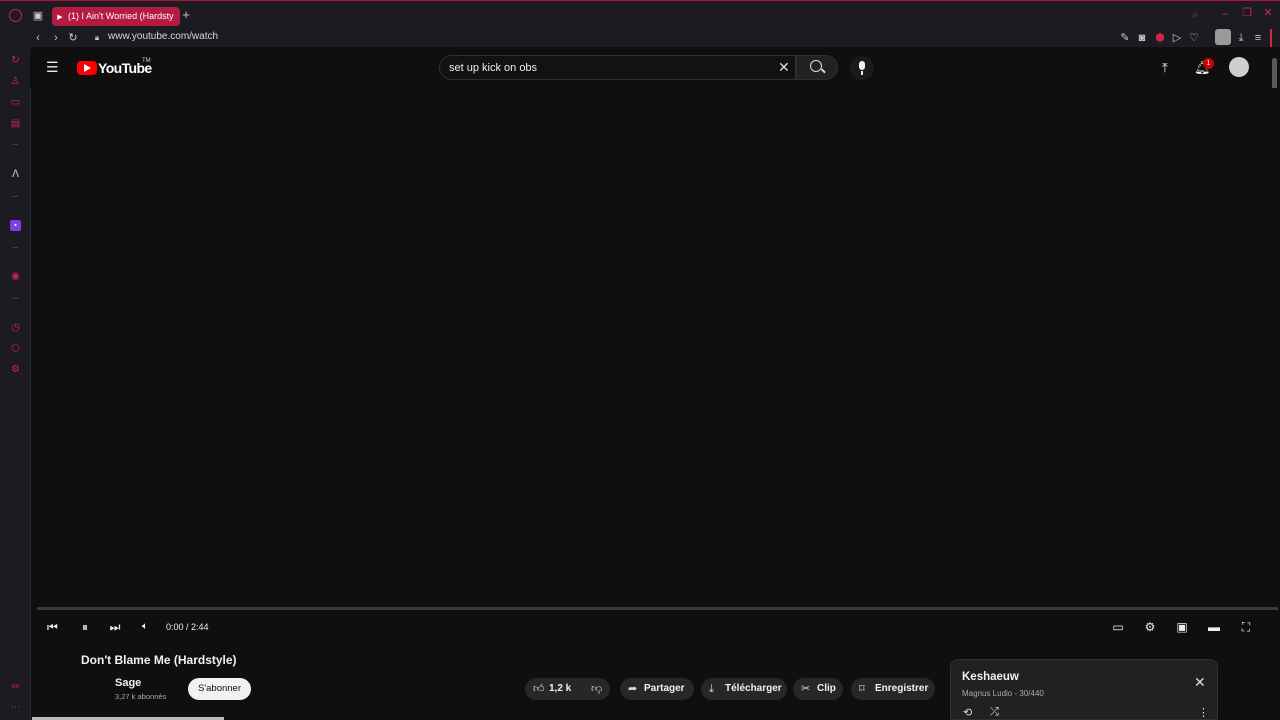 This screenshot has width=1280, height=720. Describe the element at coordinates (711, 689) in the screenshot. I see `download-arrow-icon: ⤓` at that location.